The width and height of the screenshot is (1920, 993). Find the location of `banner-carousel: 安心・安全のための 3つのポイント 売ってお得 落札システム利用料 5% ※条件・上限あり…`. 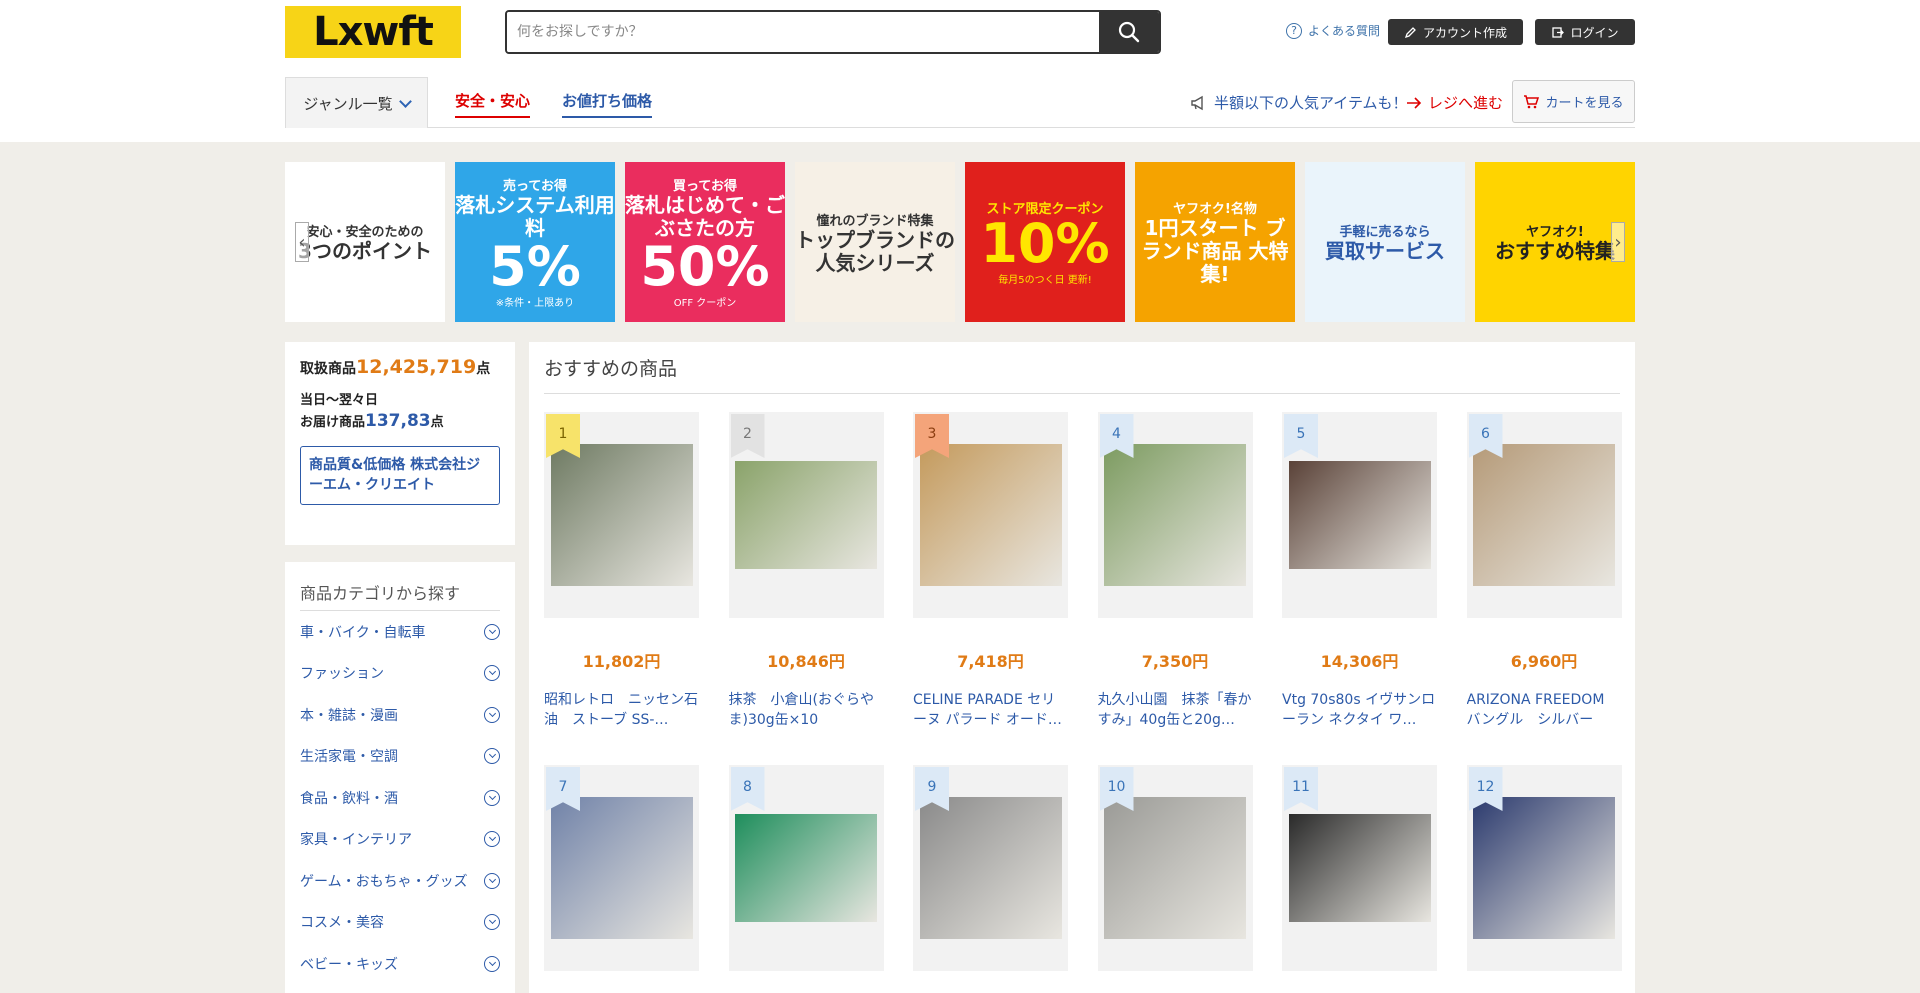

banner-carousel: 安心・安全のための 3つのポイント 売ってお得 落札システム利用料 5% ※条件・上限あり… is located at coordinates (960, 242).